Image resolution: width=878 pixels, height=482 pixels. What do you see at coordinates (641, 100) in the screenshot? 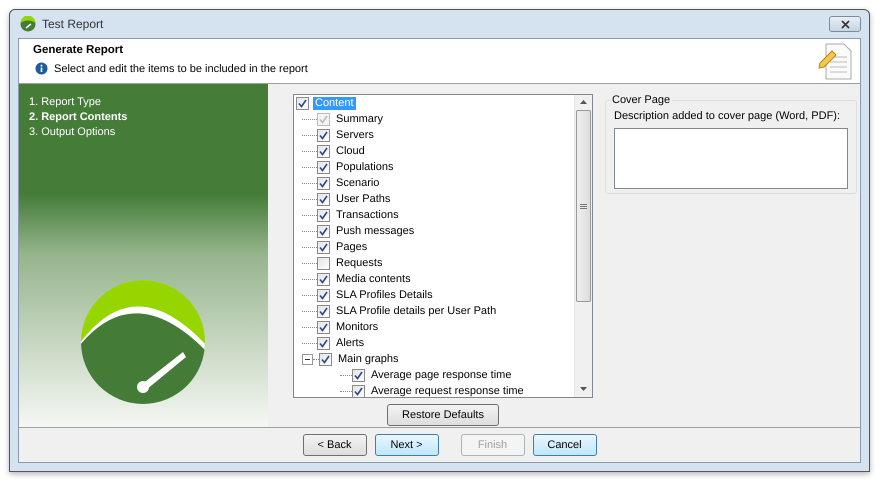
I see `group-title: Cover Page` at bounding box center [641, 100].